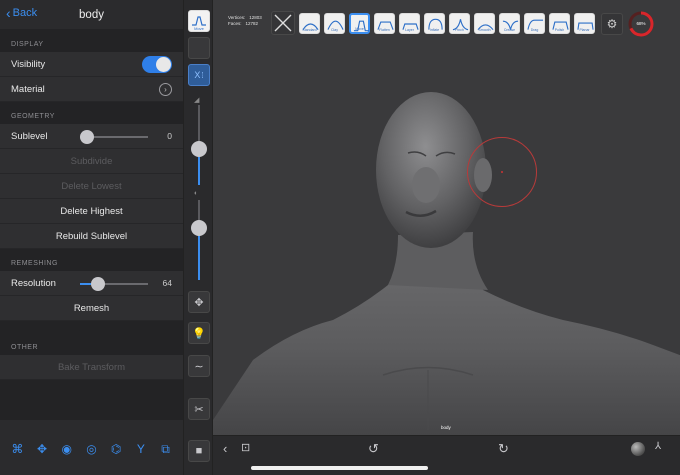  I want to click on matcap-sphere-icon, so click(638, 449).